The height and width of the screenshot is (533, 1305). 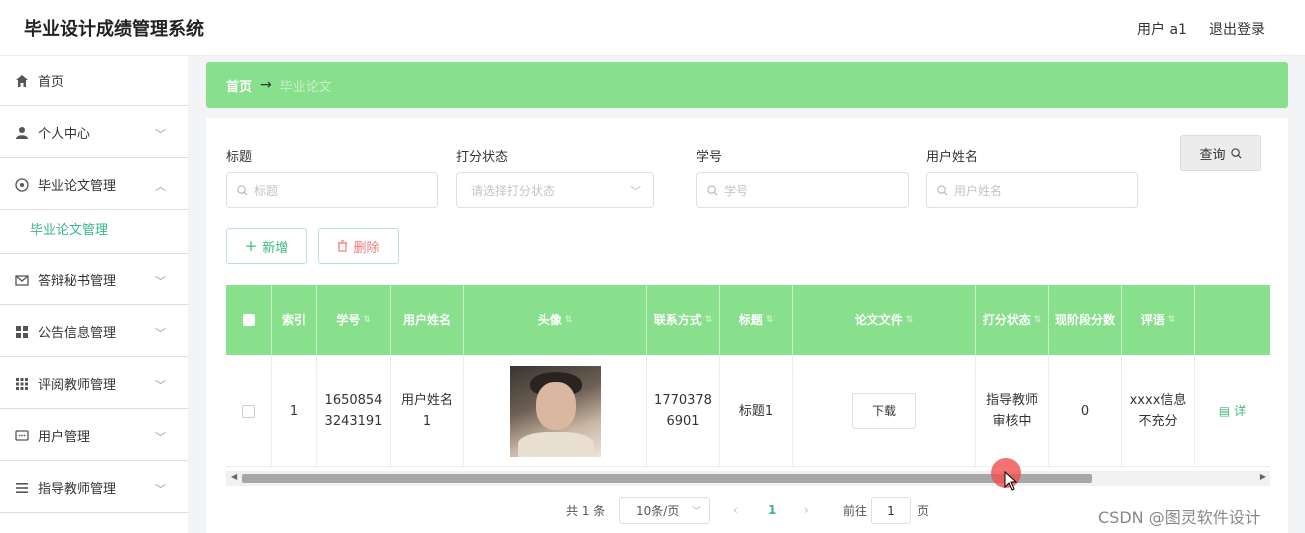 I want to click on sidebar-item-label: 评阅教师管理, so click(x=77, y=385).